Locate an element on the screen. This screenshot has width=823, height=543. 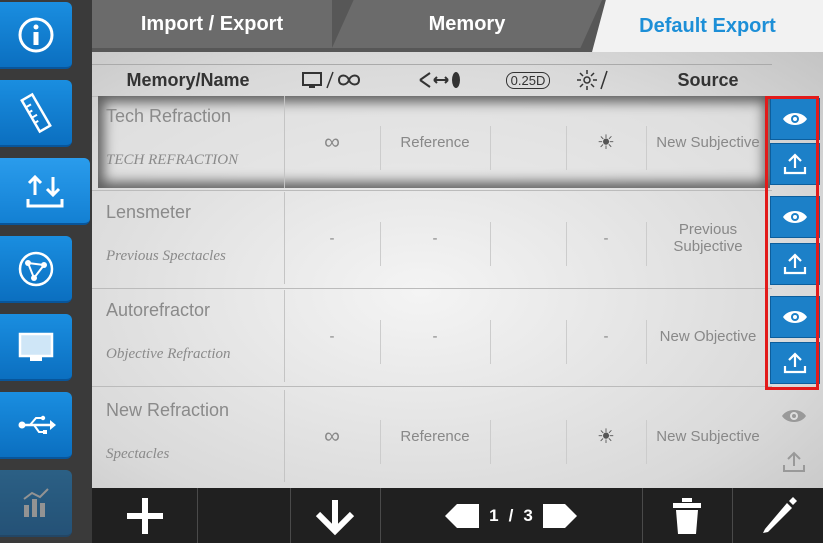
row-source: New Objective is located at coordinates (708, 336).